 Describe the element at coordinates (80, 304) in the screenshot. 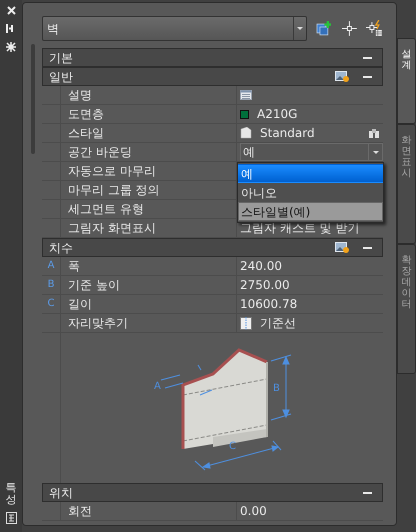

I see `property-label: 길이` at that location.